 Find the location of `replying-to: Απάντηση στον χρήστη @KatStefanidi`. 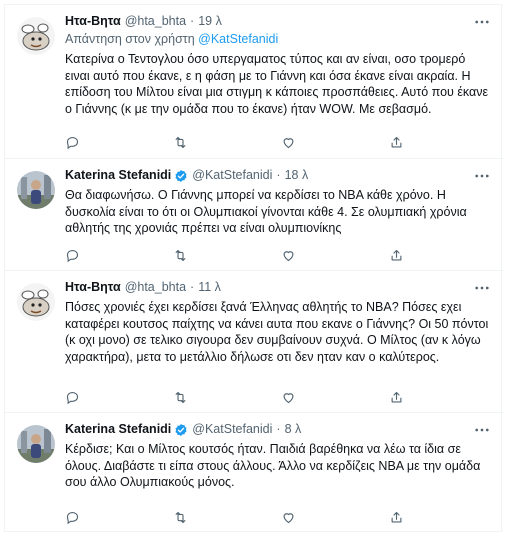

replying-to: Απάντηση στον χρήστη @KatStefanidi is located at coordinates (277, 39).